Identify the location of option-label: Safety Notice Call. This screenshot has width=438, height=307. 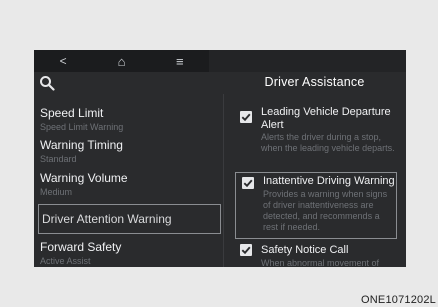
(305, 250).